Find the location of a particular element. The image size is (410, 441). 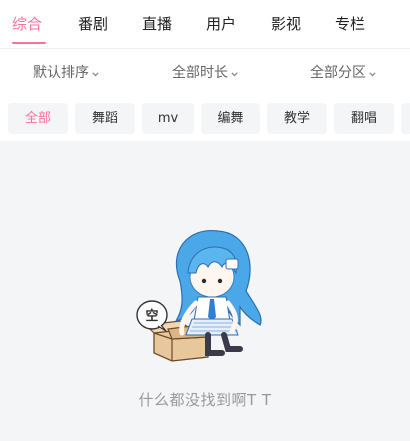

tag-chips: 全部 舞蹈 mv 编舞 教学 翻唱 is located at coordinates (205, 118).